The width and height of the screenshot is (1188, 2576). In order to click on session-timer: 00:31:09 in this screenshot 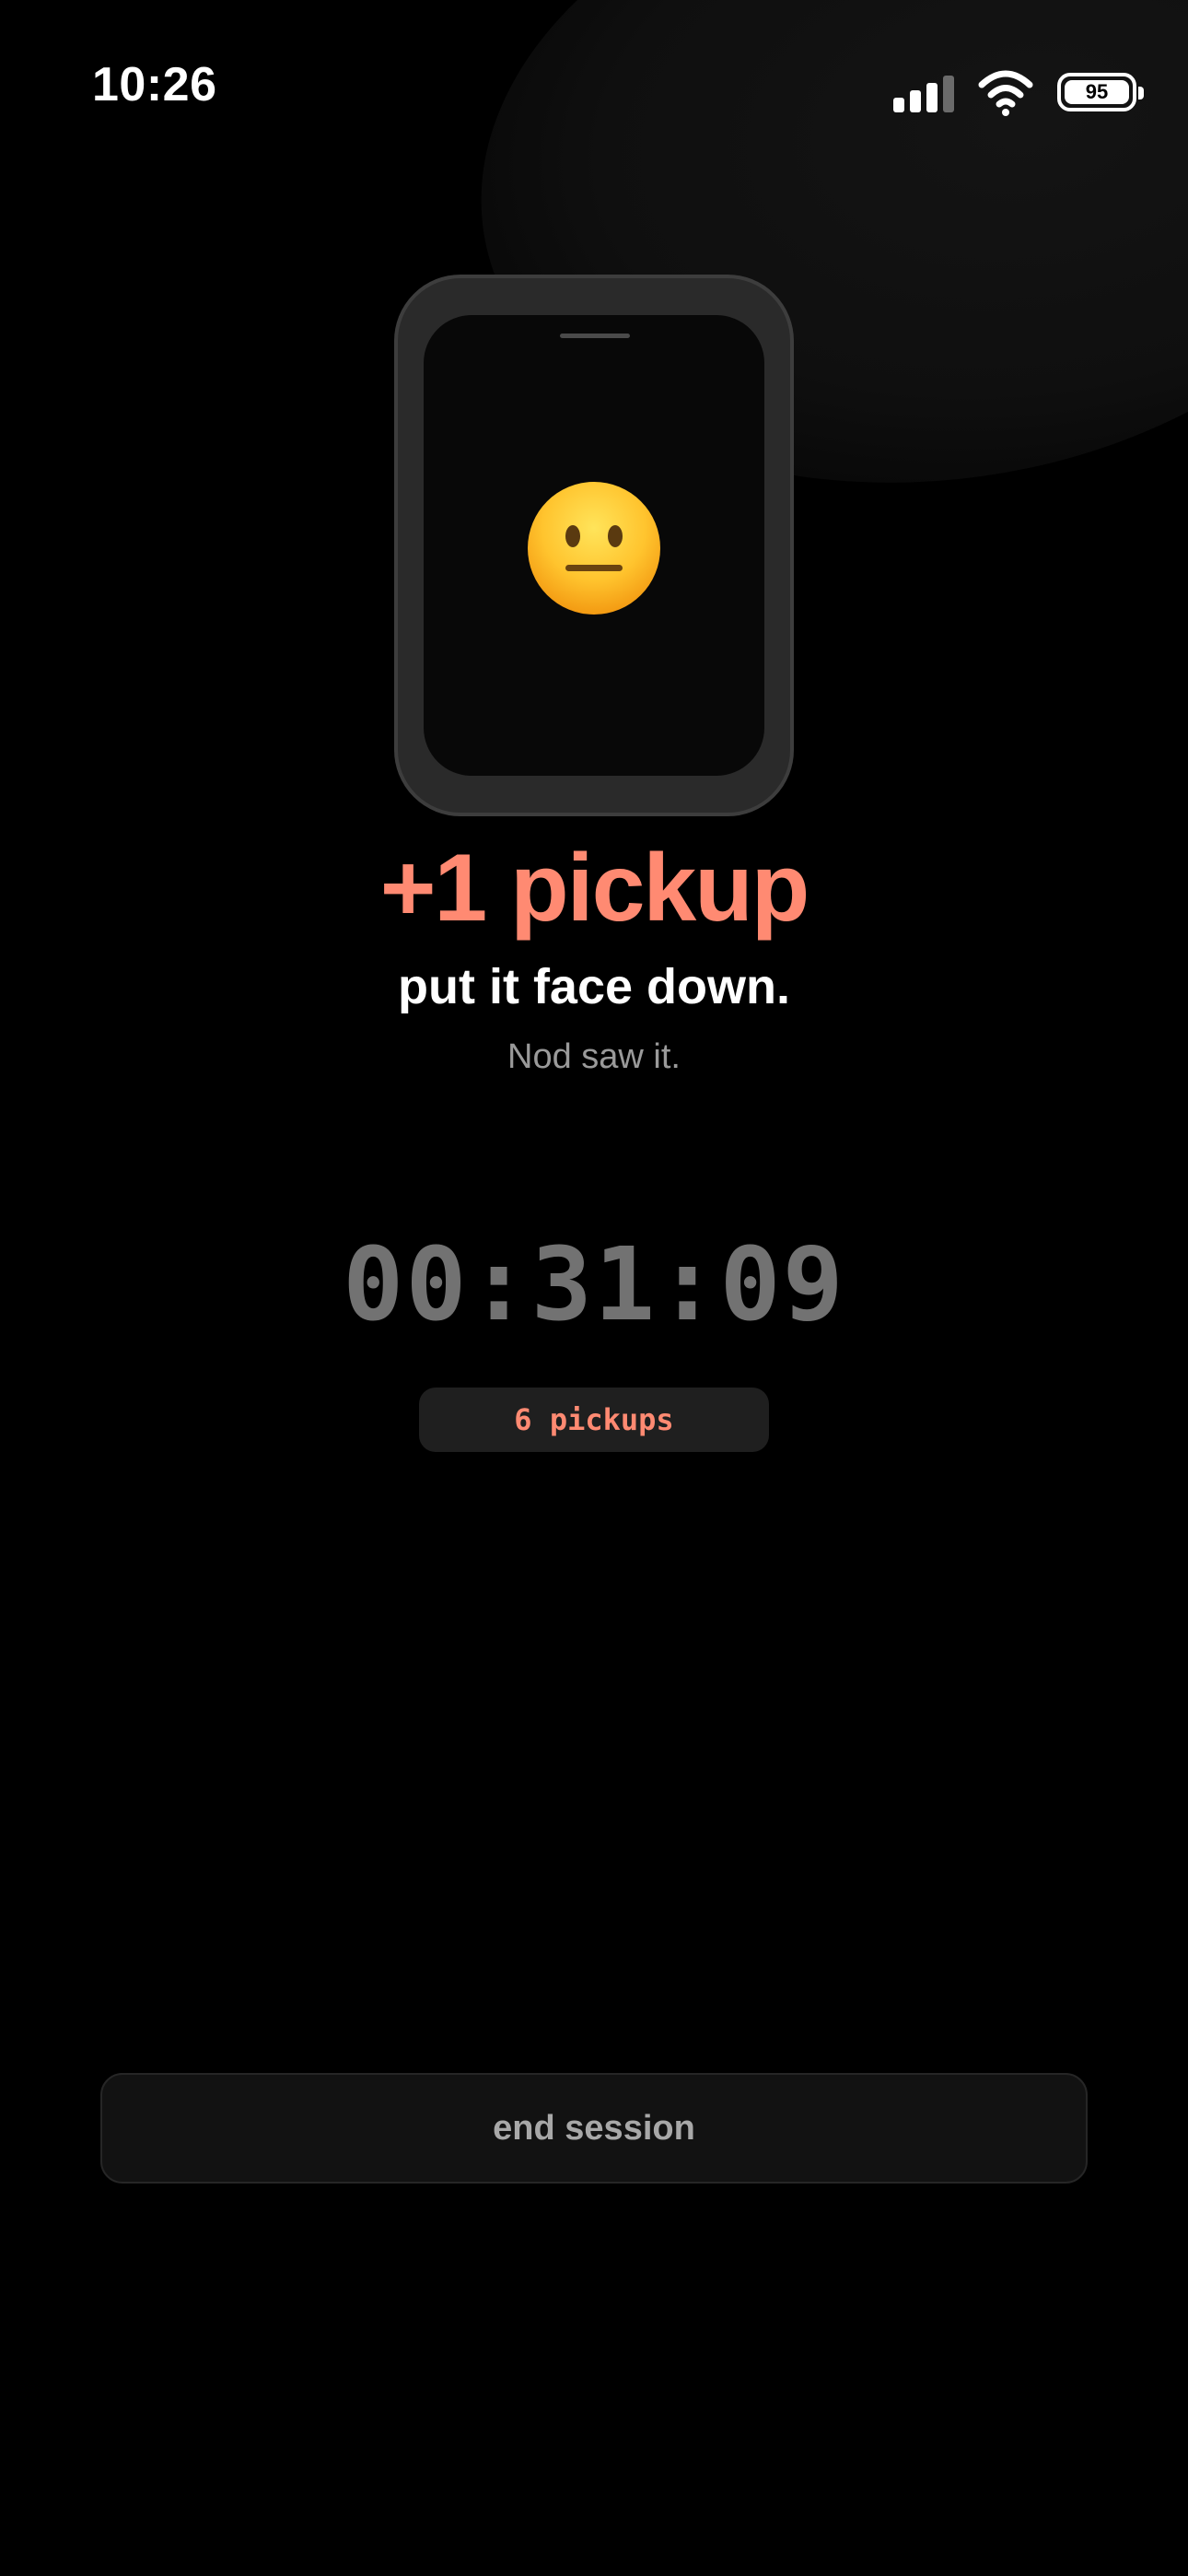, I will do `click(594, 1284)`.